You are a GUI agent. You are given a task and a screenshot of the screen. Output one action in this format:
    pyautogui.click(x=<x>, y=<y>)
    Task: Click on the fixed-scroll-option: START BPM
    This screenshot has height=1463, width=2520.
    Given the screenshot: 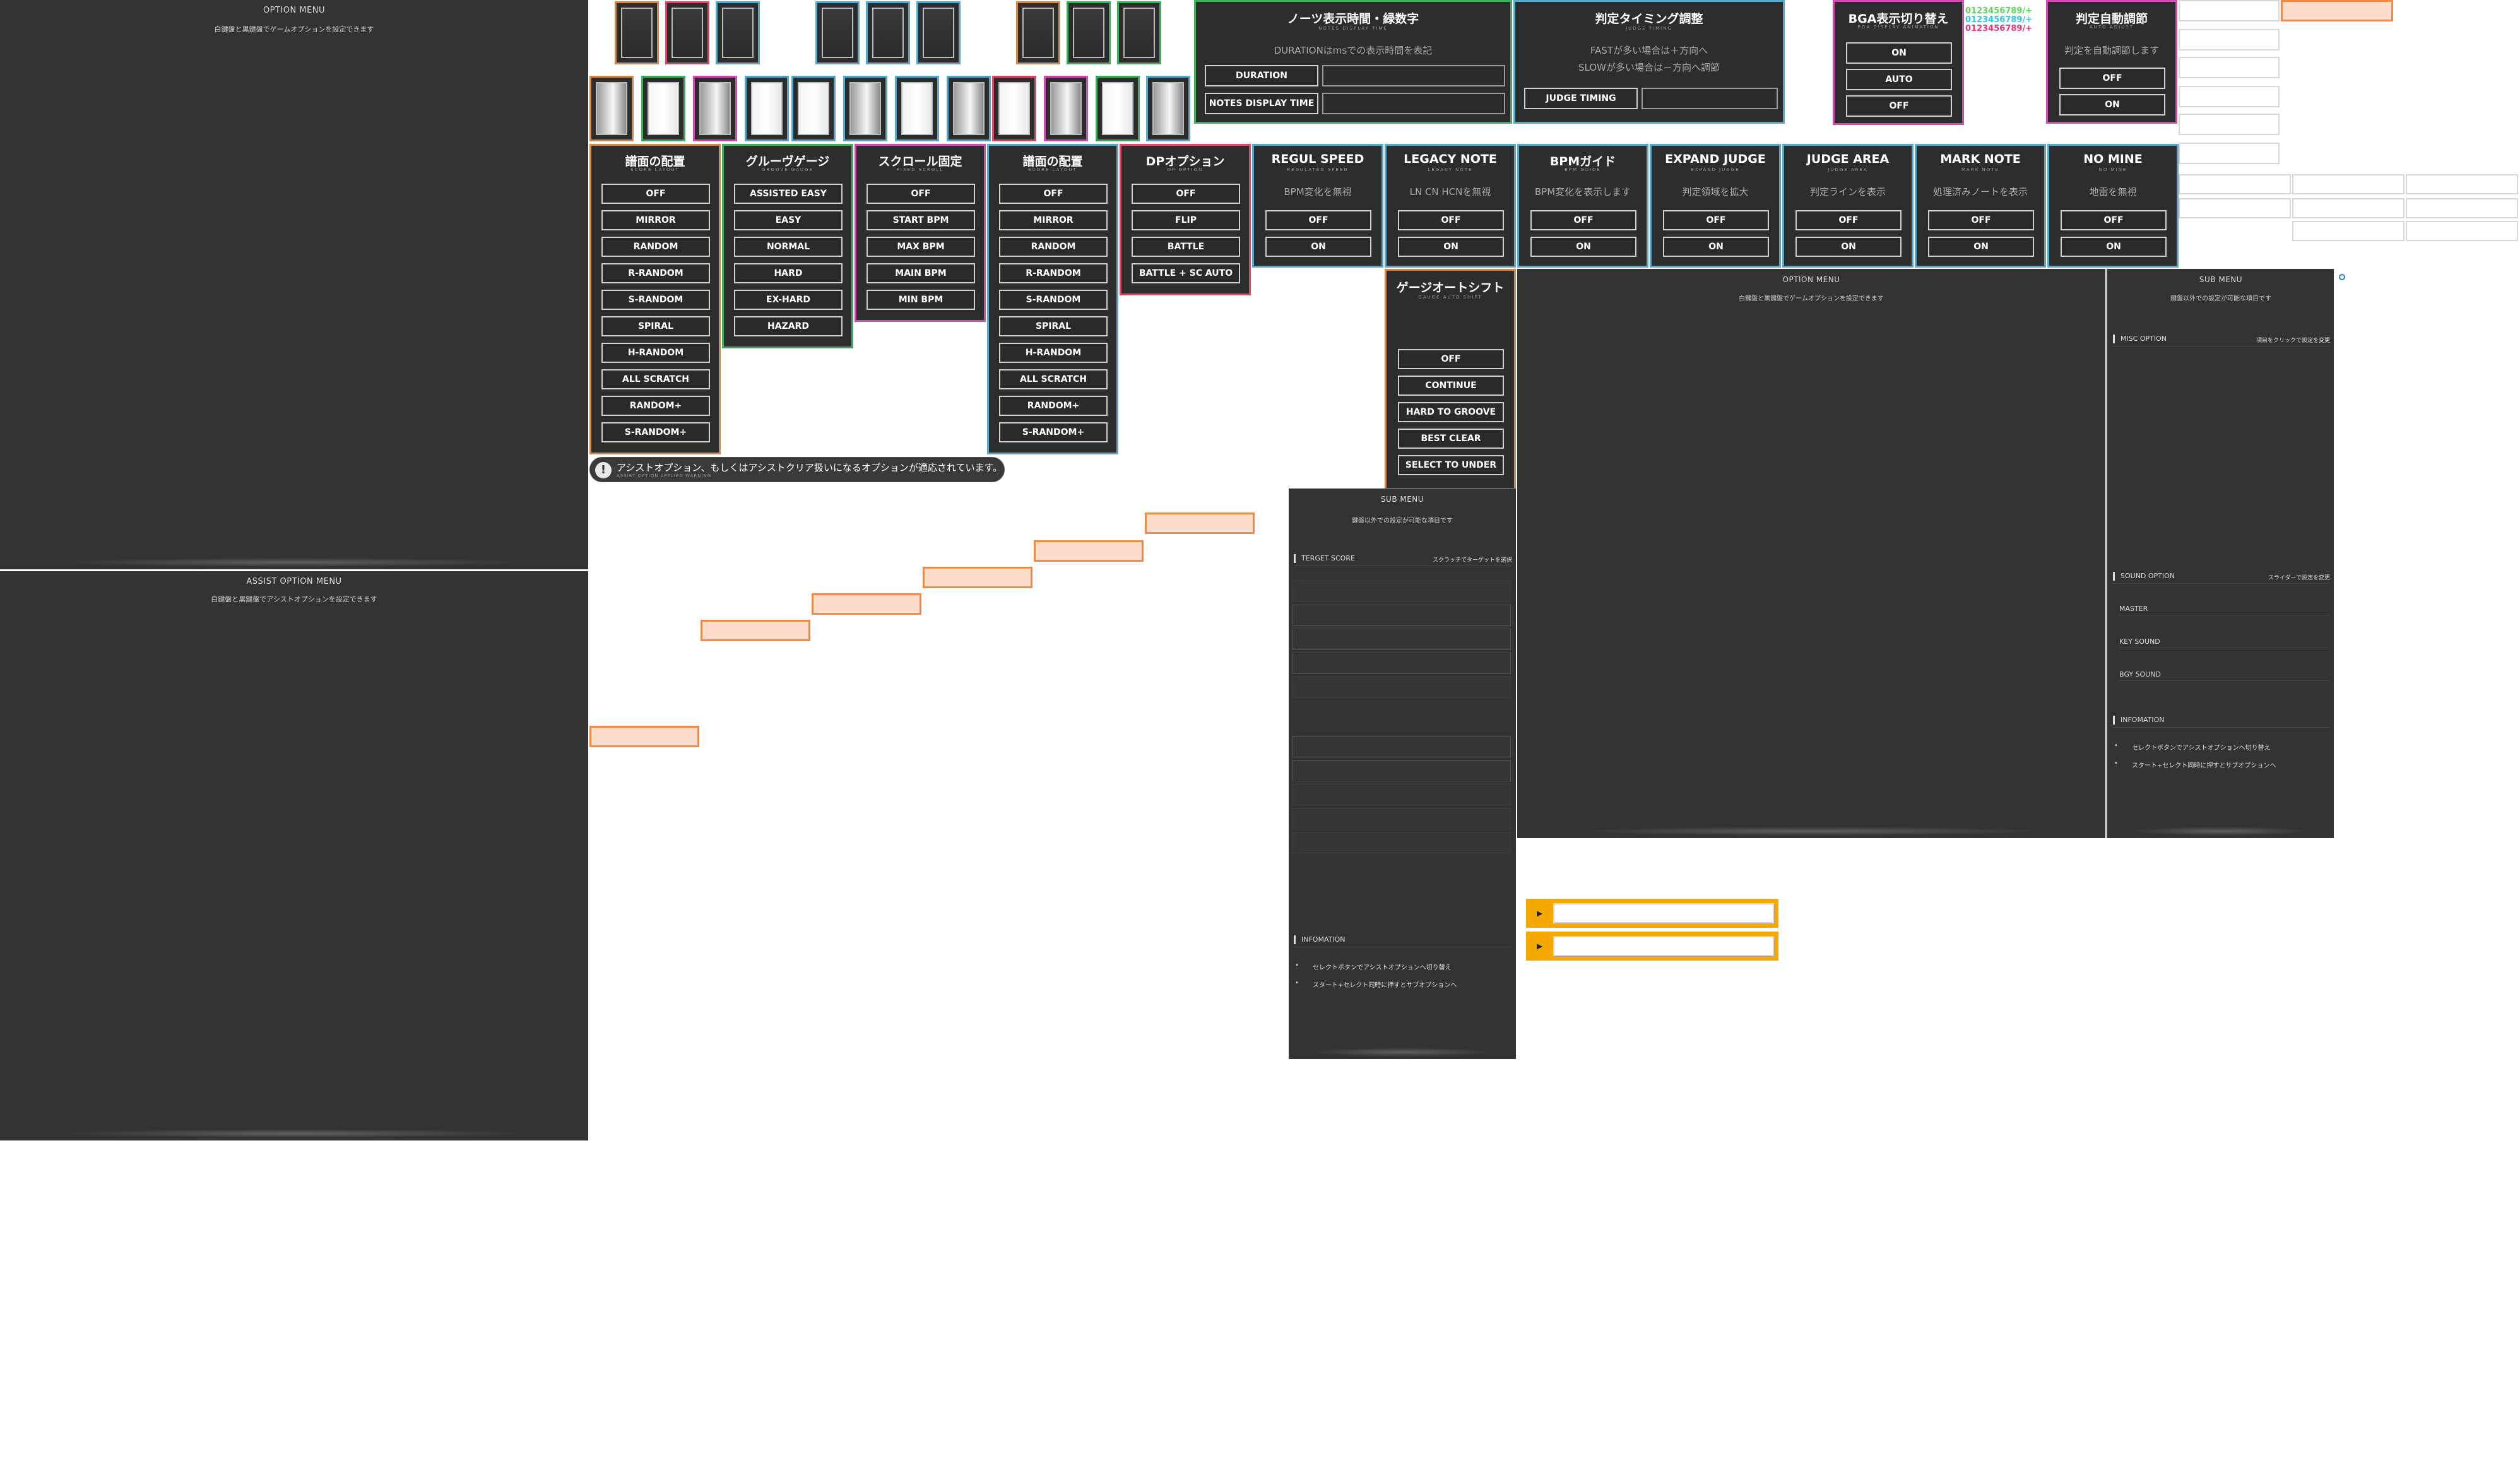 What is the action you would take?
    pyautogui.click(x=921, y=220)
    